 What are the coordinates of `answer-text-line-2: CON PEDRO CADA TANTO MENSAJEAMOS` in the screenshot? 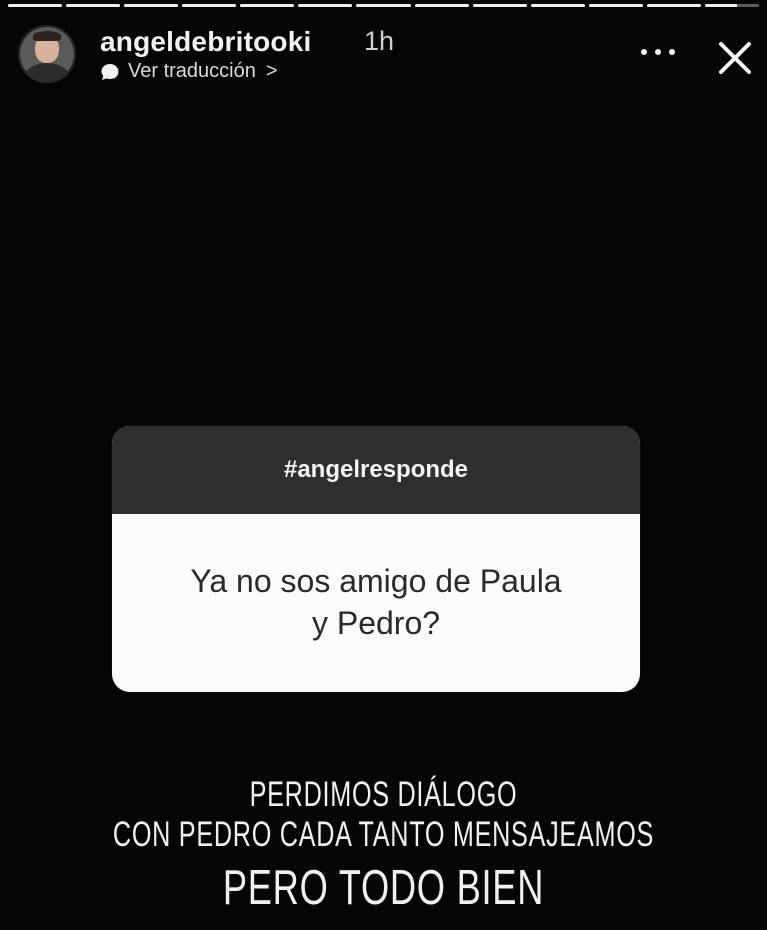 It's located at (383, 834).